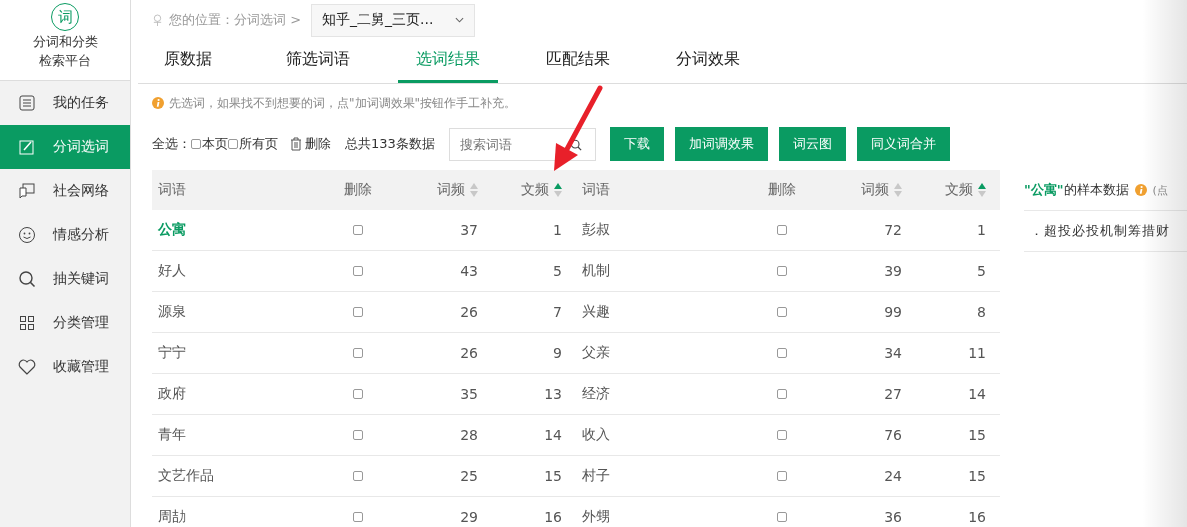 Image resolution: width=1187 pixels, height=527 pixels. I want to click on number-cell: 28, so click(469, 435).